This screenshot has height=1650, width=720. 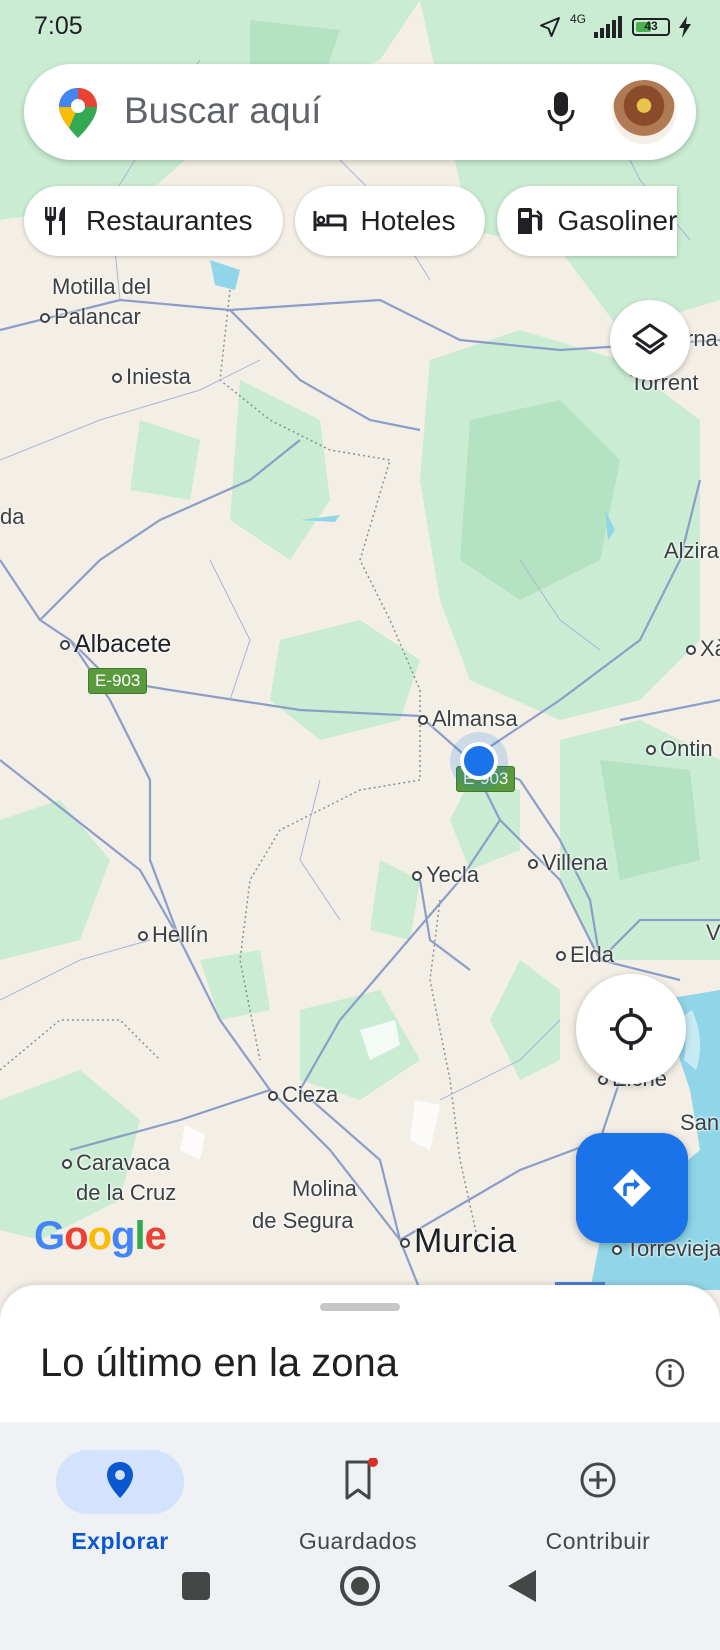 What do you see at coordinates (180, 934) in the screenshot?
I see `place-label-hellin-text: Hellín` at bounding box center [180, 934].